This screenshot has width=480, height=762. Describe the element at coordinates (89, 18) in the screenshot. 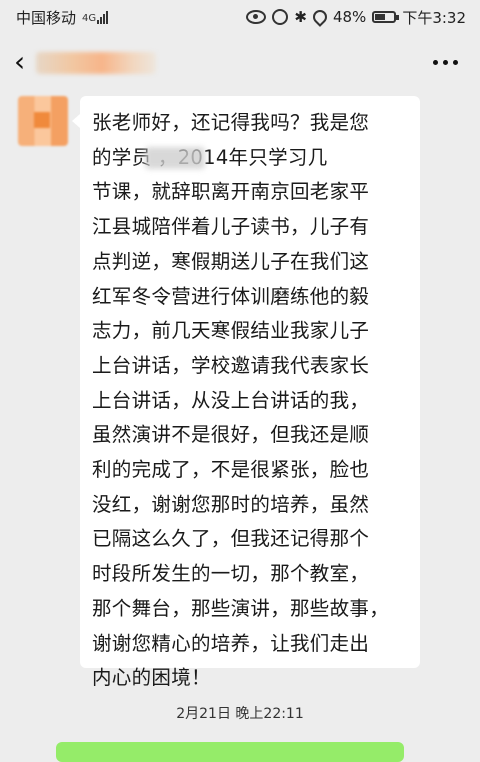

I see `network-label: 4G` at that location.